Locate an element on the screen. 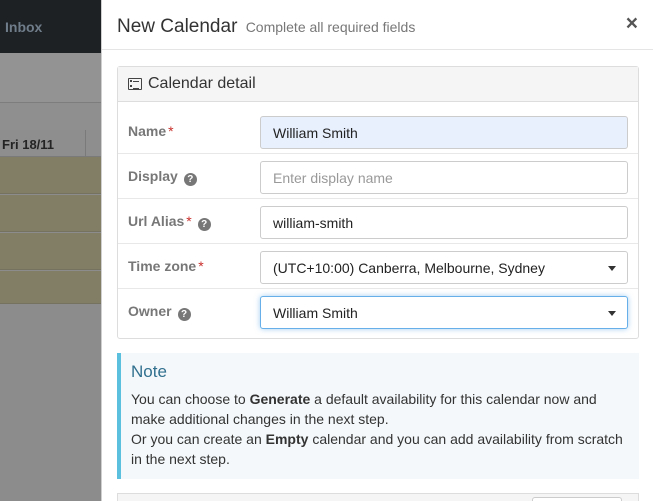 The height and width of the screenshot is (501, 653). owner-label-text: Owner is located at coordinates (150, 311).